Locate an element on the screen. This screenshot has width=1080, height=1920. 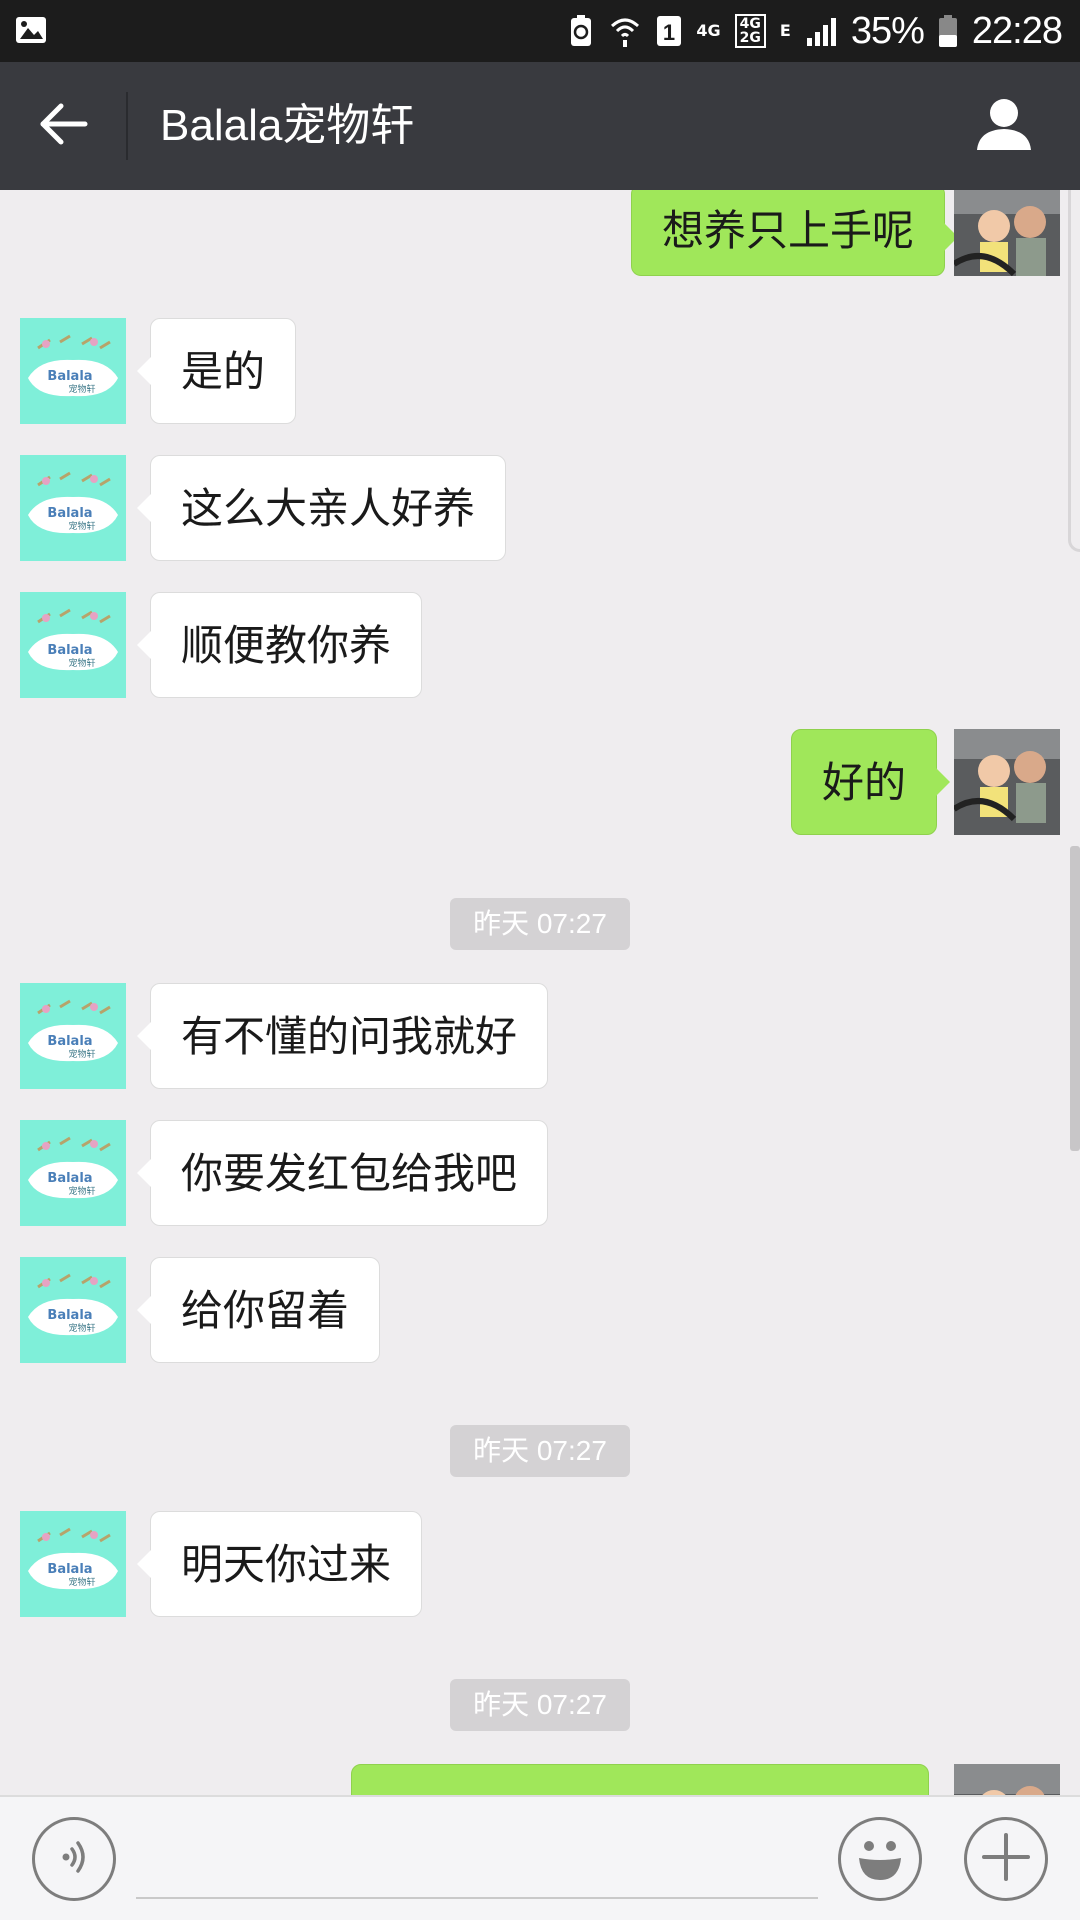
message-bubble-received: 有不懂的问我就好 is located at coordinates (342, 1036).